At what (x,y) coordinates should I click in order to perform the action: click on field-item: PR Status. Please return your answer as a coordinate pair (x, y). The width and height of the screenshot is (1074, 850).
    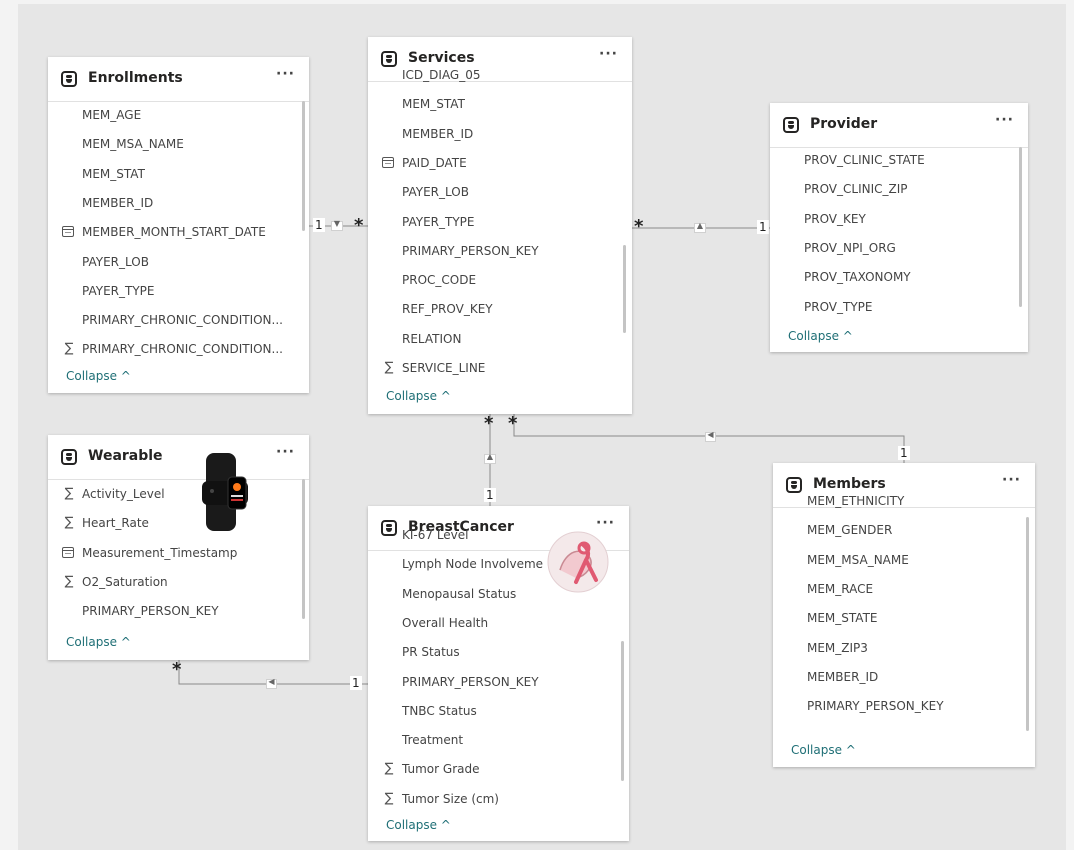
    Looking at the image, I should click on (498, 652).